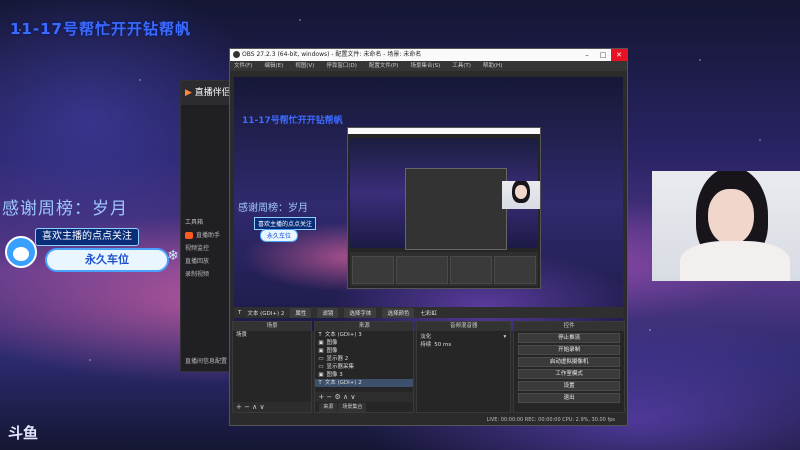 The width and height of the screenshot is (800, 450). I want to click on menu-scene-collection: 场景集合(S), so click(425, 66).